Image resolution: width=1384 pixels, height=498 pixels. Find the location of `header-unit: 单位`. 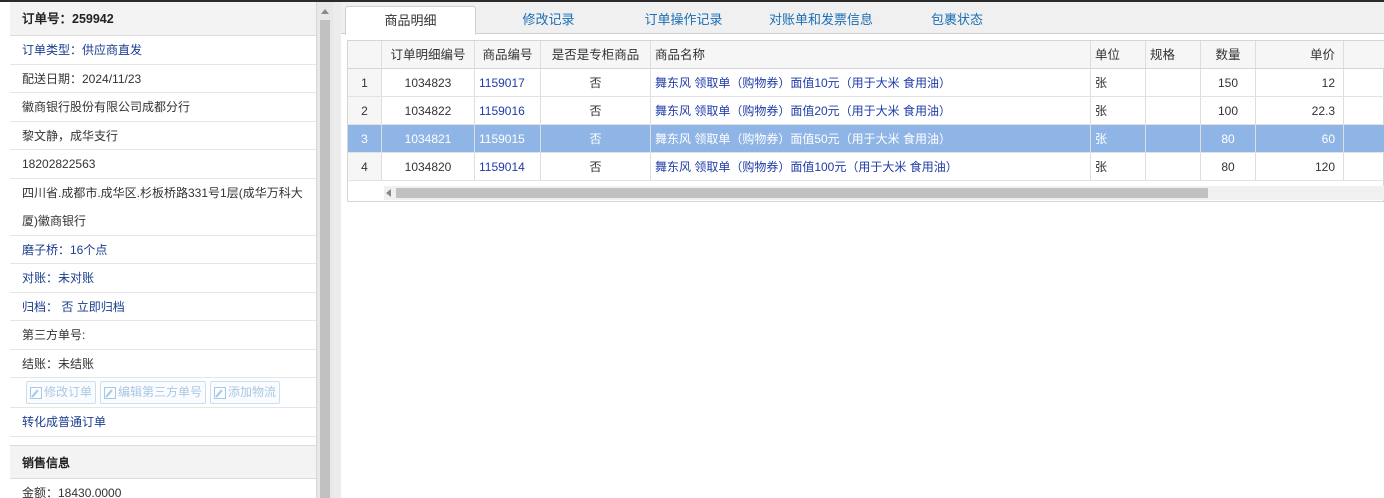

header-unit: 单位 is located at coordinates (1118, 54).